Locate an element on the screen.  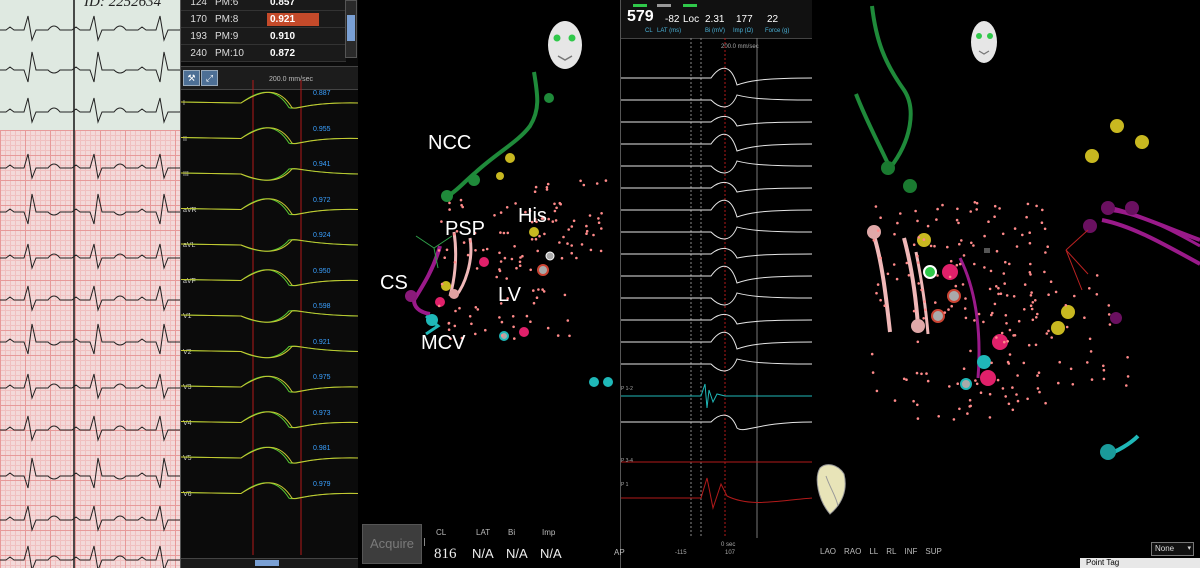
pace-map-row: 240 PM:10 0.872 is located at coordinates (263, 53).